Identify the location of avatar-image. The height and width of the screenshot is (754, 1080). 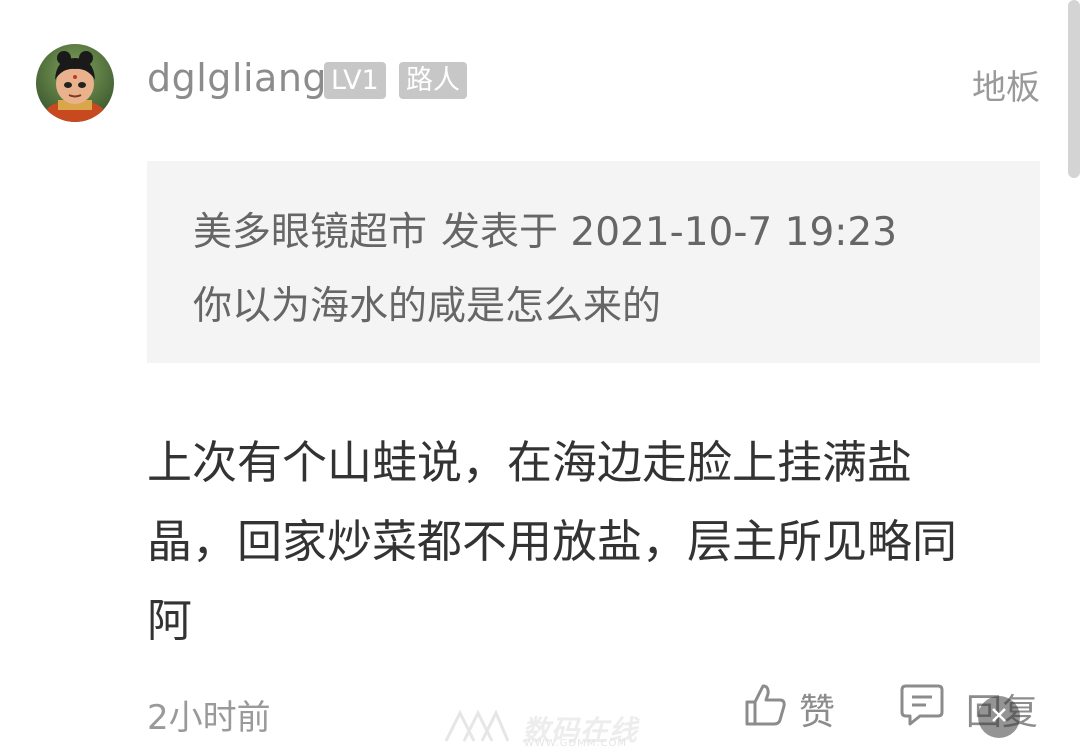
(75, 86).